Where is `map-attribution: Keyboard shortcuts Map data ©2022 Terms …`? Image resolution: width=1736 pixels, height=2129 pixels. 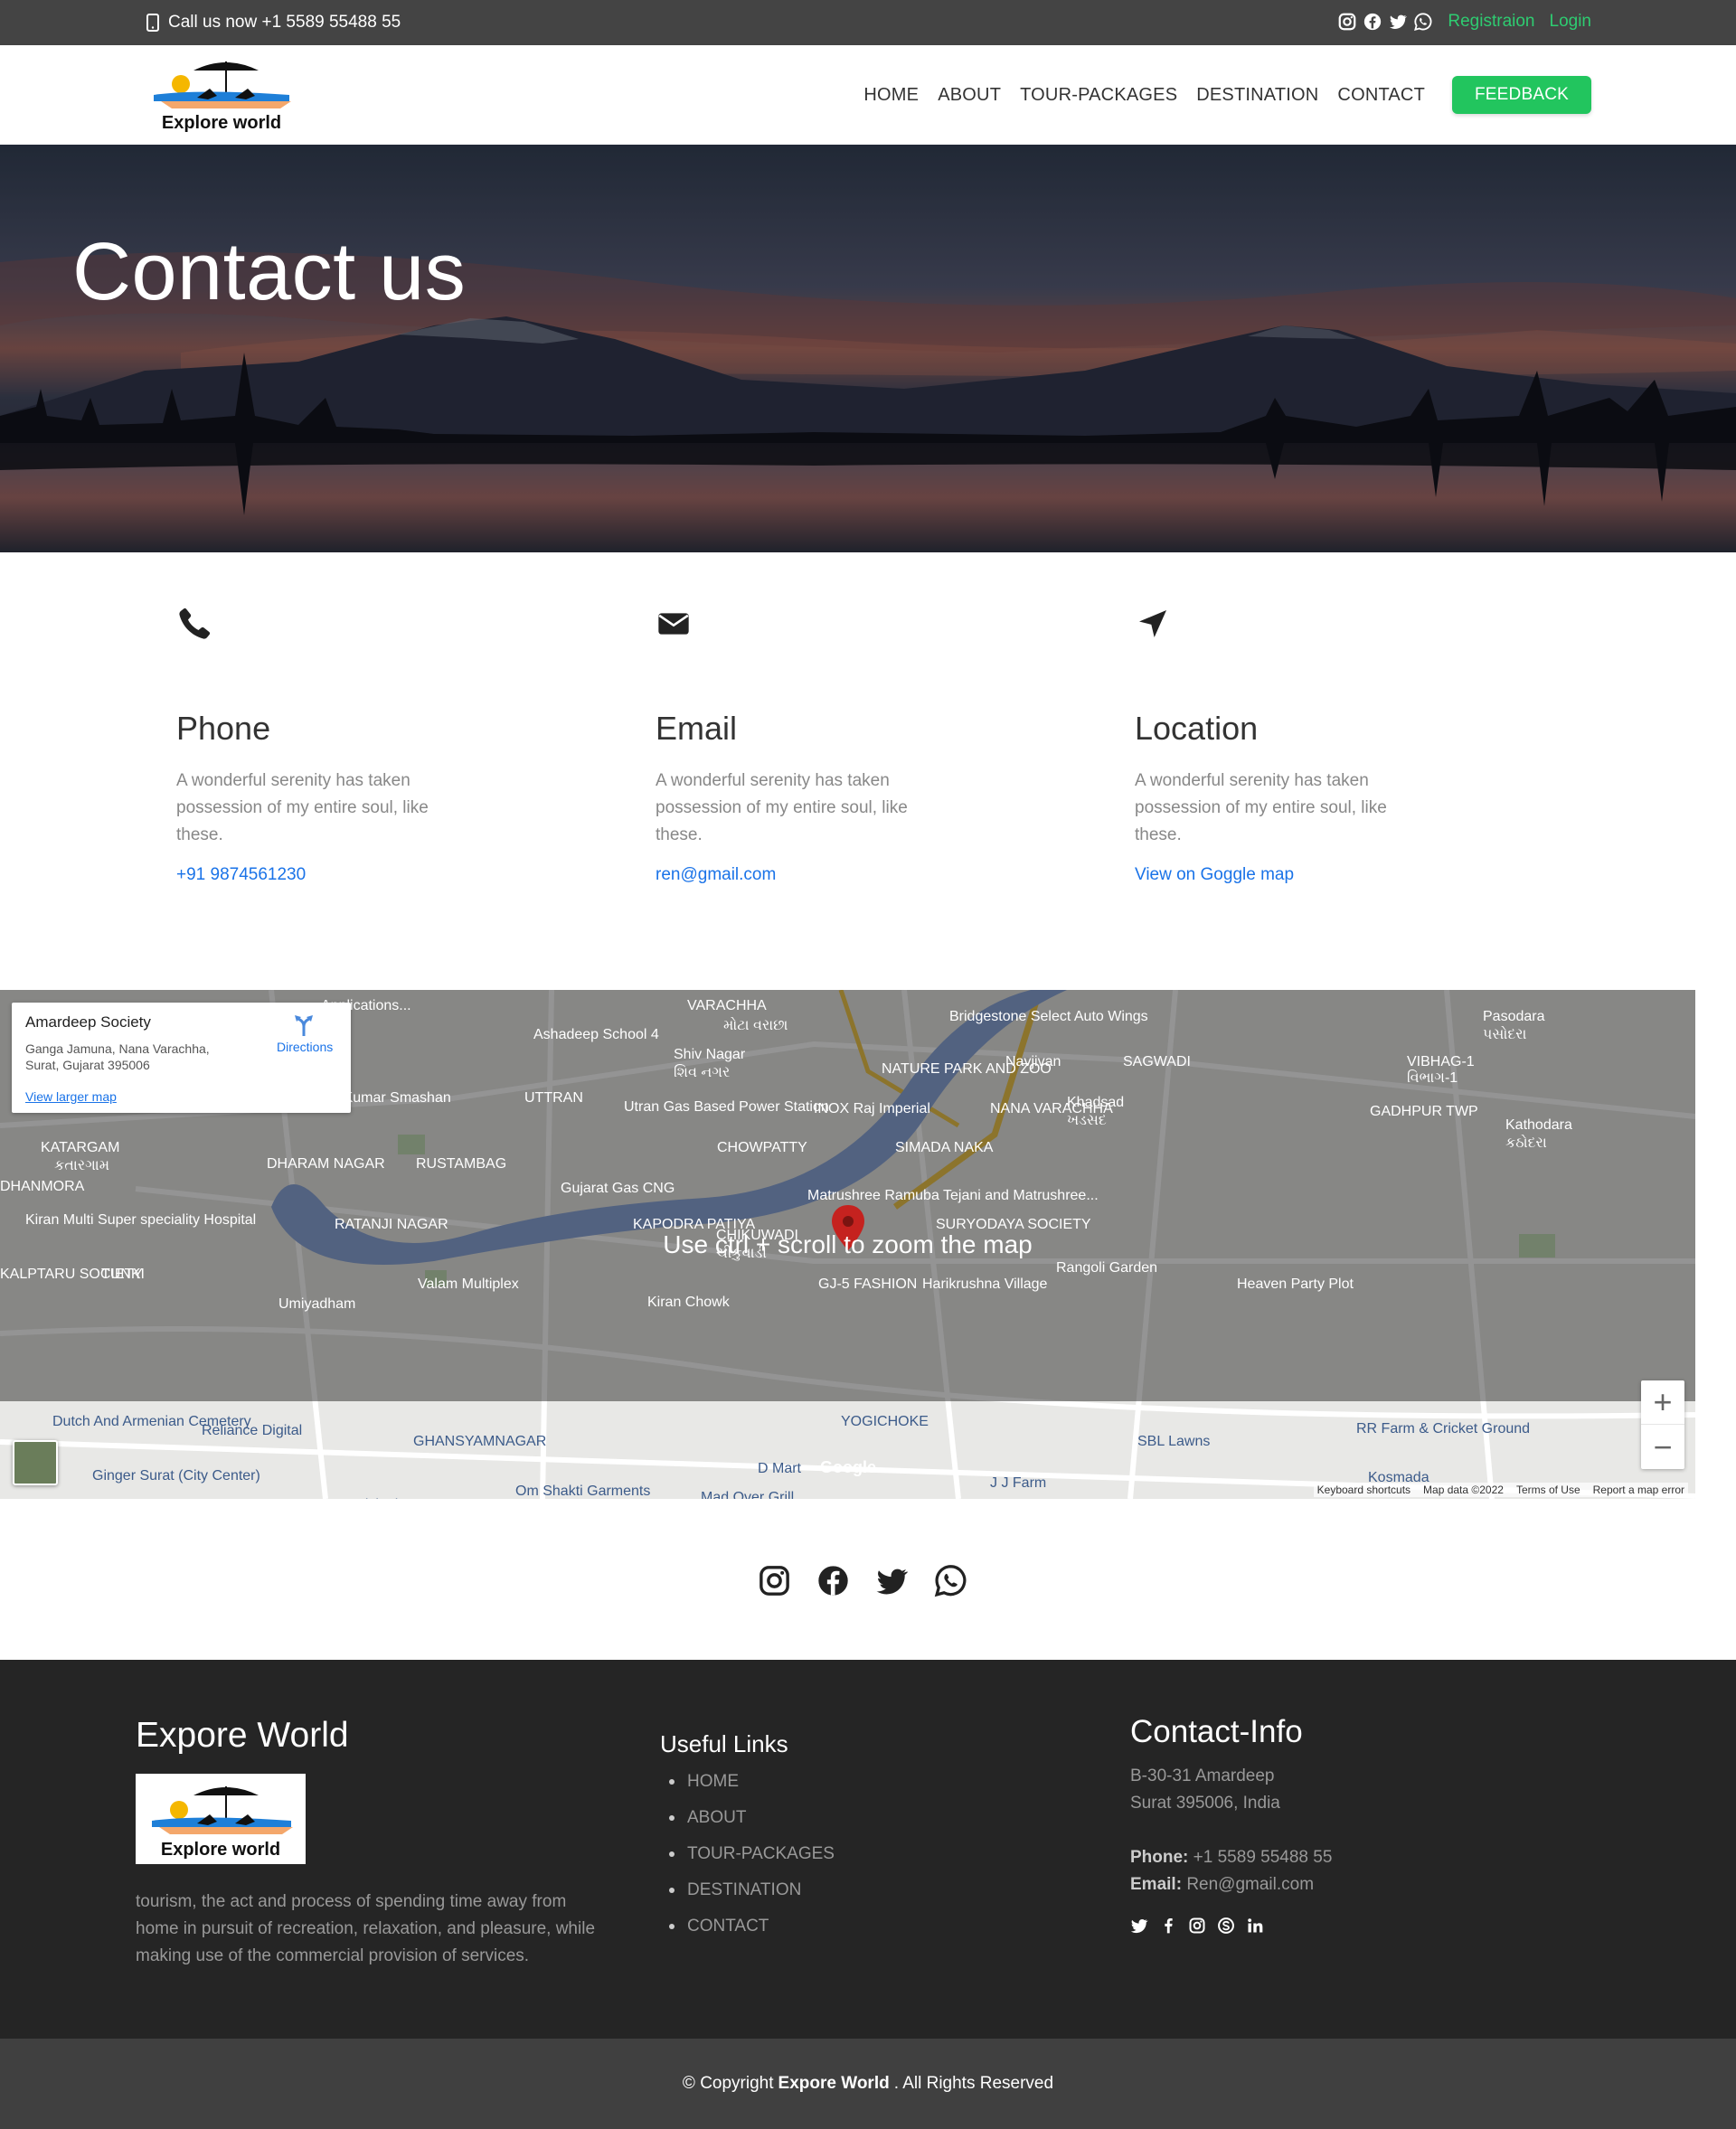
map-attribution: Keyboard shortcuts Map data ©2022 Terms … is located at coordinates (1501, 1490).